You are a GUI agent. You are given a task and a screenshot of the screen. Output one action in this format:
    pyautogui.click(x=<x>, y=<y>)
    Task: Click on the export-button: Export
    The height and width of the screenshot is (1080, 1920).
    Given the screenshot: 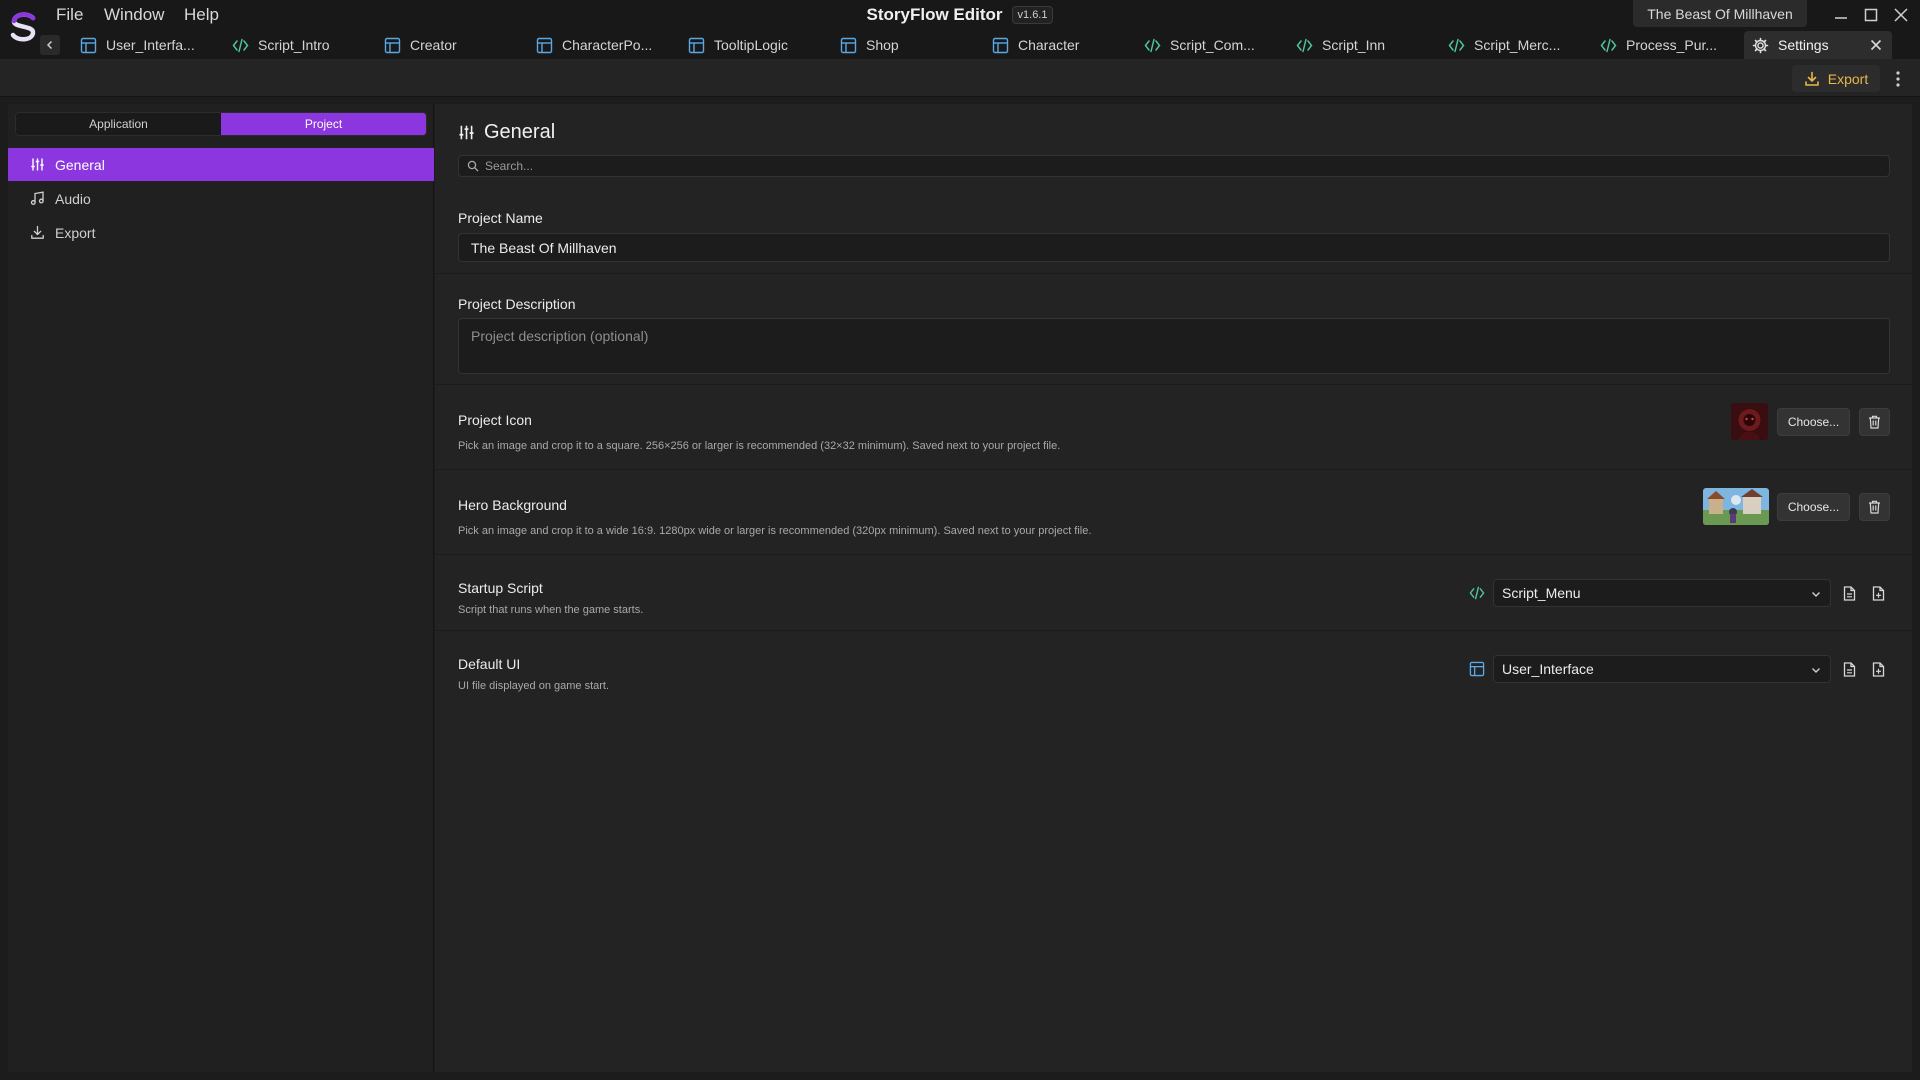 What is the action you would take?
    pyautogui.click(x=1836, y=78)
    